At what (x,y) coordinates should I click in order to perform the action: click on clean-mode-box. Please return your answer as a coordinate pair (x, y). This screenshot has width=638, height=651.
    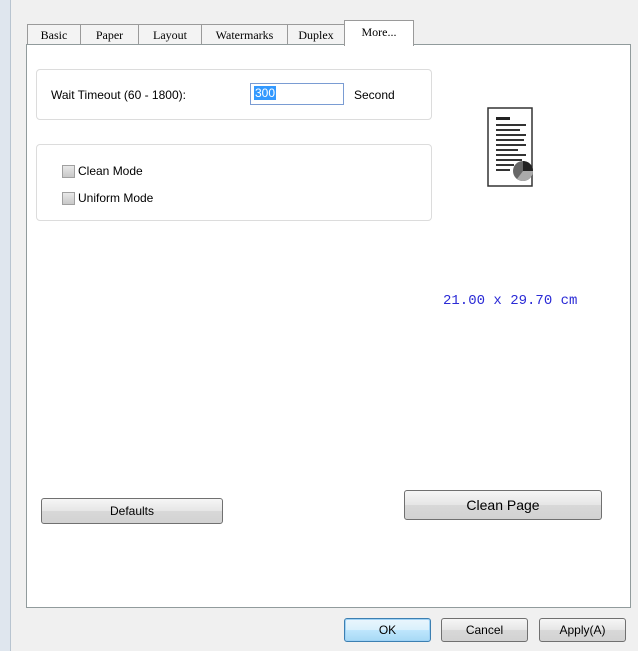
    Looking at the image, I should click on (68, 171).